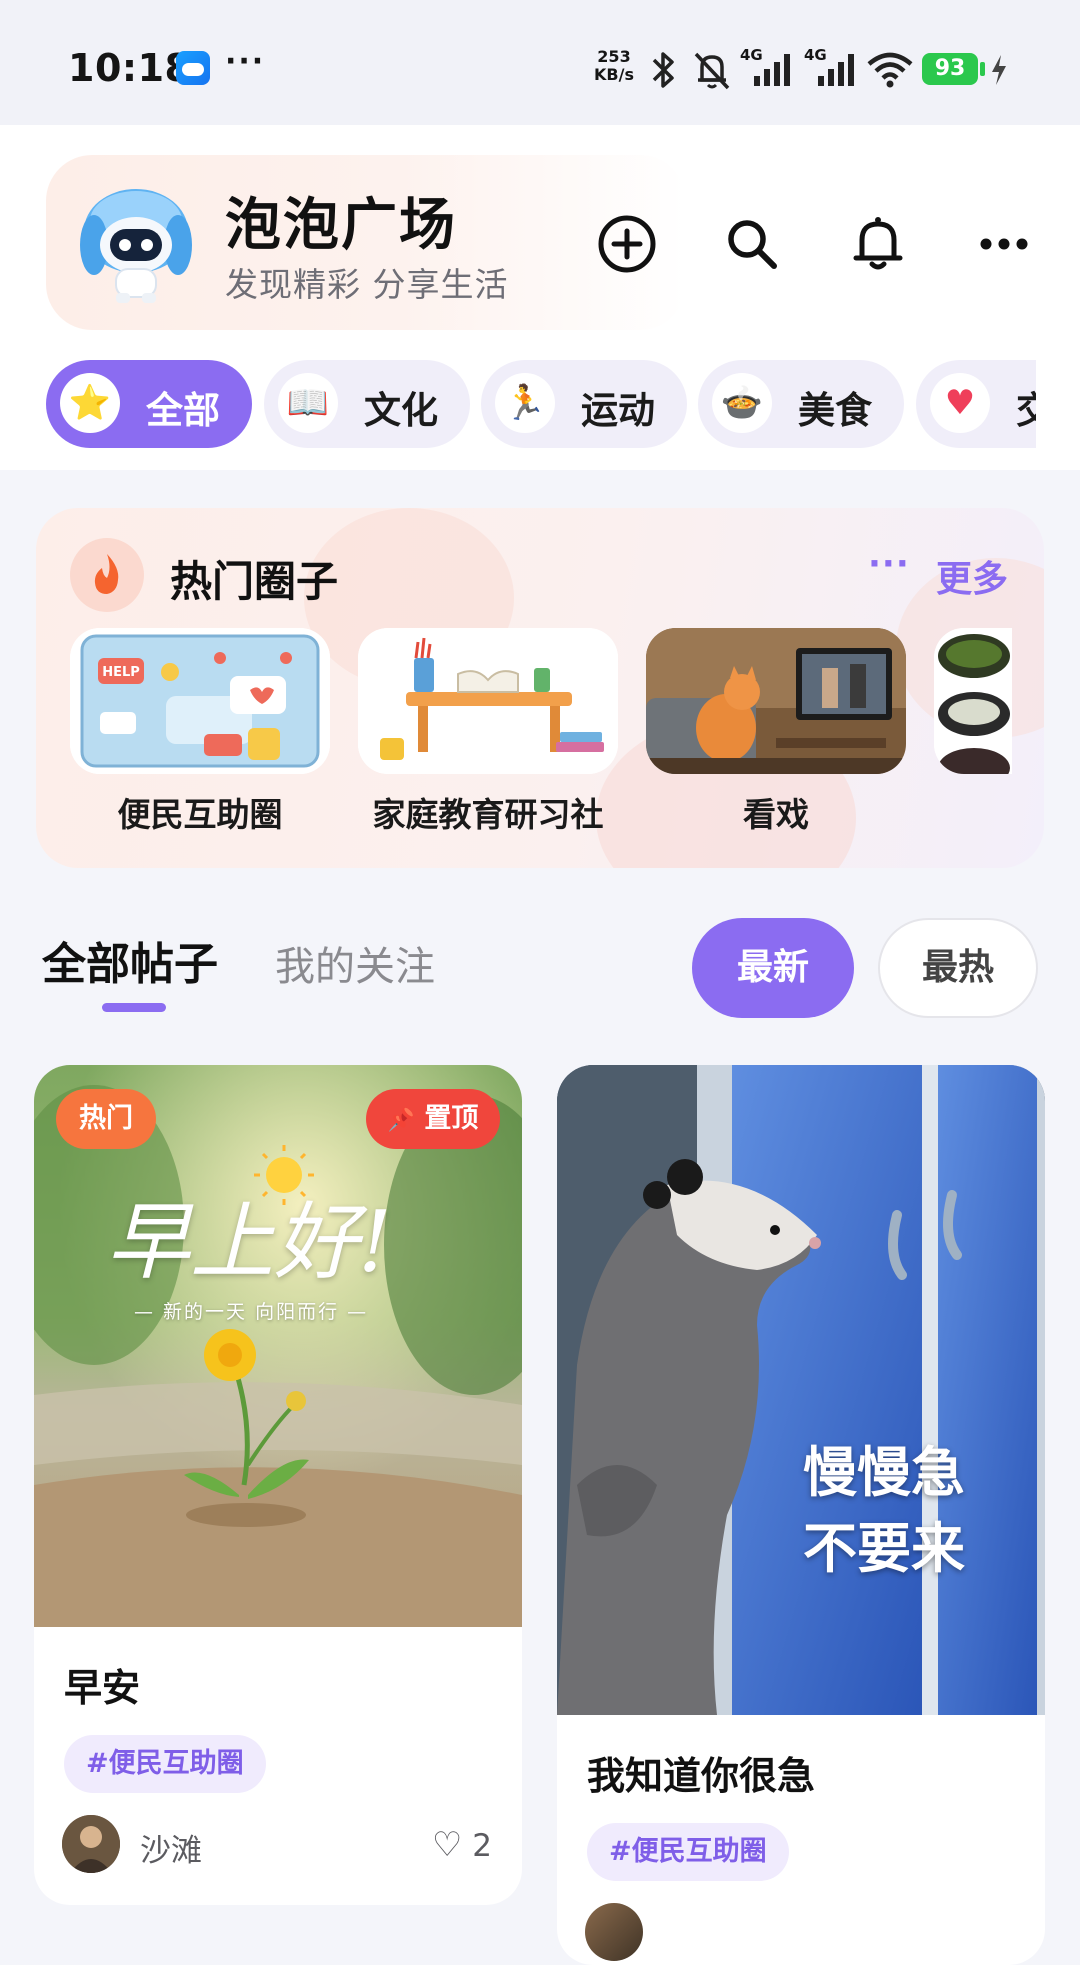  Describe the element at coordinates (701, 1776) in the screenshot. I see `post-title: 我知道你很急` at that location.